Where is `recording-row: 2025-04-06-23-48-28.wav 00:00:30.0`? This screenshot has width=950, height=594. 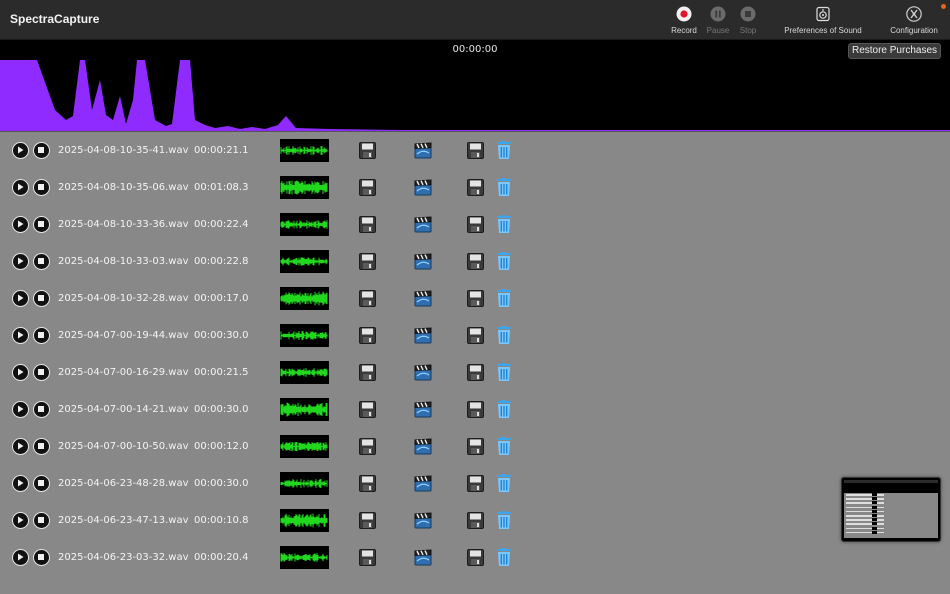 recording-row: 2025-04-06-23-48-28.wav 00:00:30.0 is located at coordinates (475, 483).